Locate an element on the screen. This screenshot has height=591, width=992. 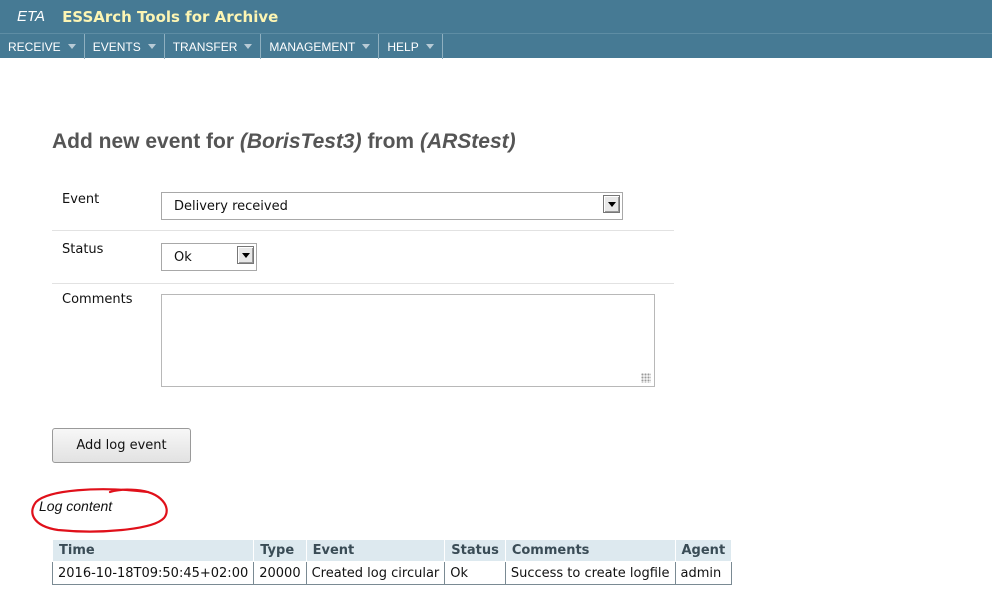
nav-transfer-label: TRANSFER is located at coordinates (205, 46).